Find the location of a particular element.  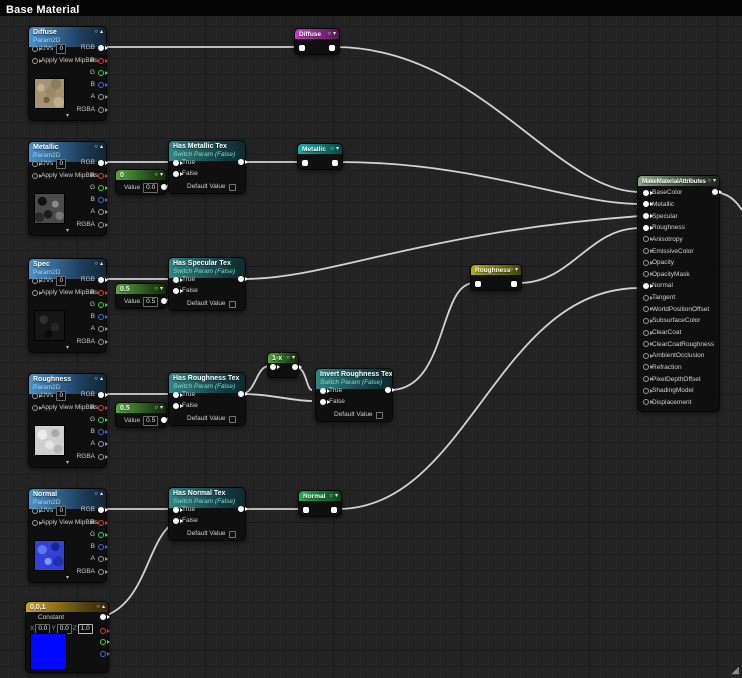

value-field: 0.5 is located at coordinates (151, 421).